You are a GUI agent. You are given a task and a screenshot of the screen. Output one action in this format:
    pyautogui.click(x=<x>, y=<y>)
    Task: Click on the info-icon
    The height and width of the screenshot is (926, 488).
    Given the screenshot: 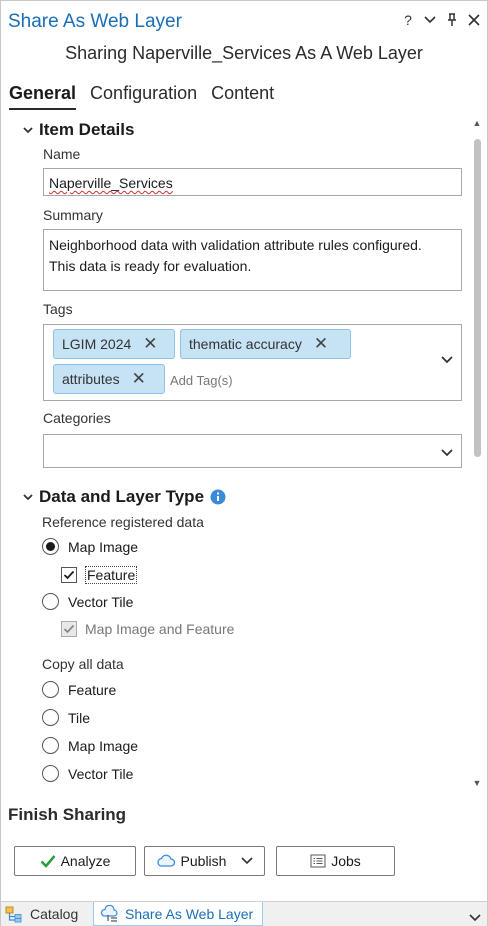 What is the action you would take?
    pyautogui.click(x=218, y=497)
    